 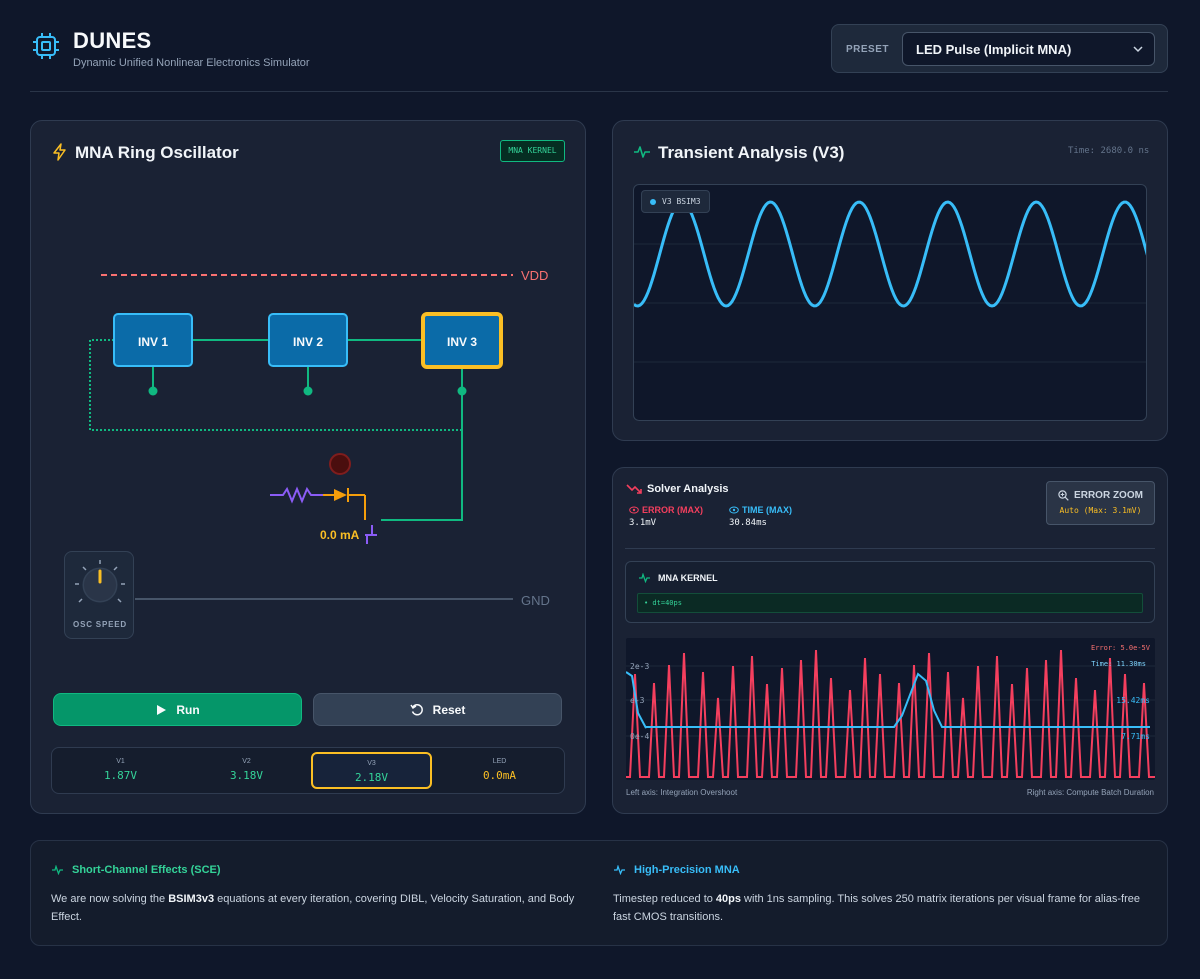 What do you see at coordinates (681, 201) in the screenshot?
I see `legend-label: V3 BSIM3` at bounding box center [681, 201].